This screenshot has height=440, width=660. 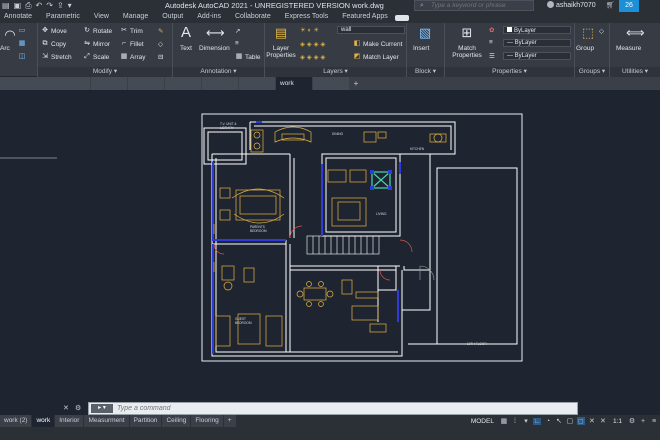 What do you see at coordinates (56, 57) in the screenshot?
I see `stretch-button: ⇲ Stretch` at bounding box center [56, 57].